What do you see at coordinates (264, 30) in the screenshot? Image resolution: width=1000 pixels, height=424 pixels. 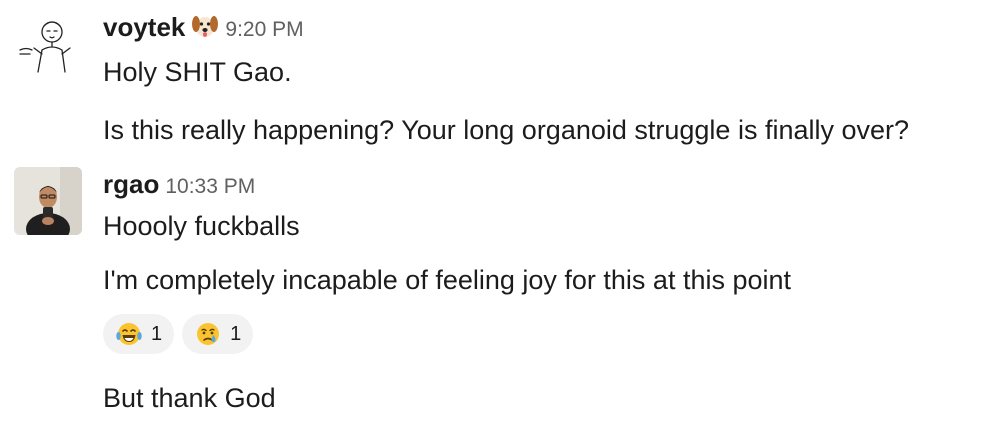 I see `timestamp: 9:20 PM` at bounding box center [264, 30].